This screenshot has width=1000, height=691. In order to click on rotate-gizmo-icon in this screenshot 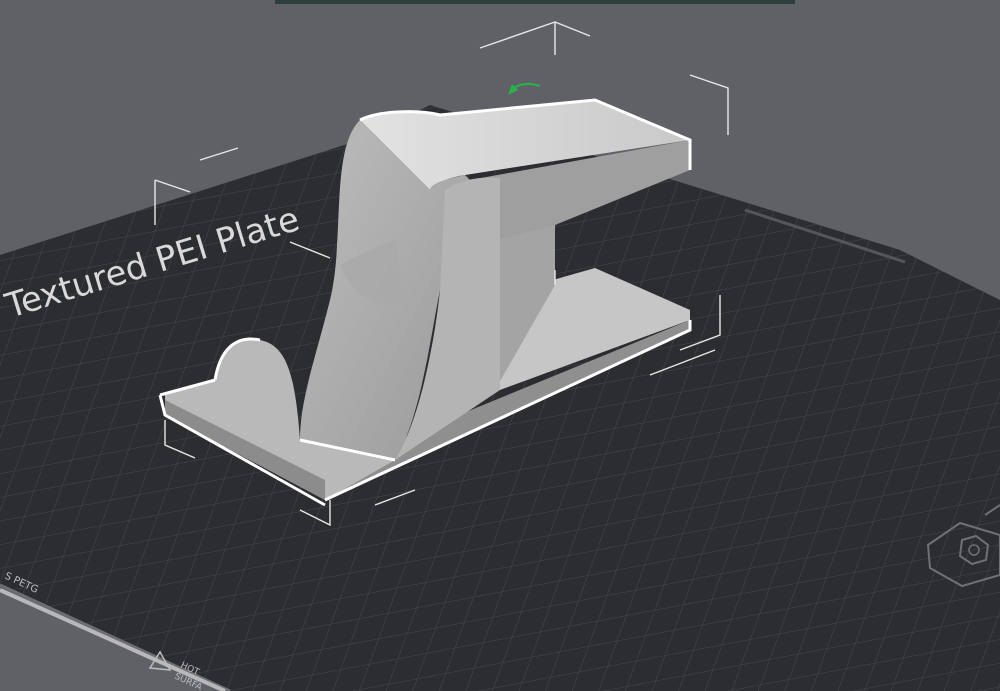, I will do `click(524, 89)`.